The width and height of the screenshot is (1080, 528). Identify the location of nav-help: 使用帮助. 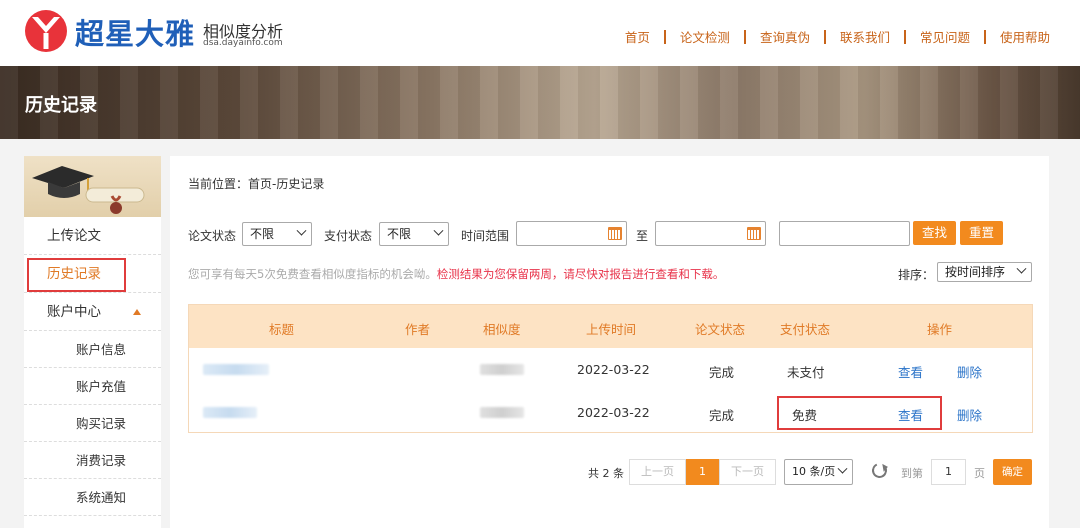
(1018, 36).